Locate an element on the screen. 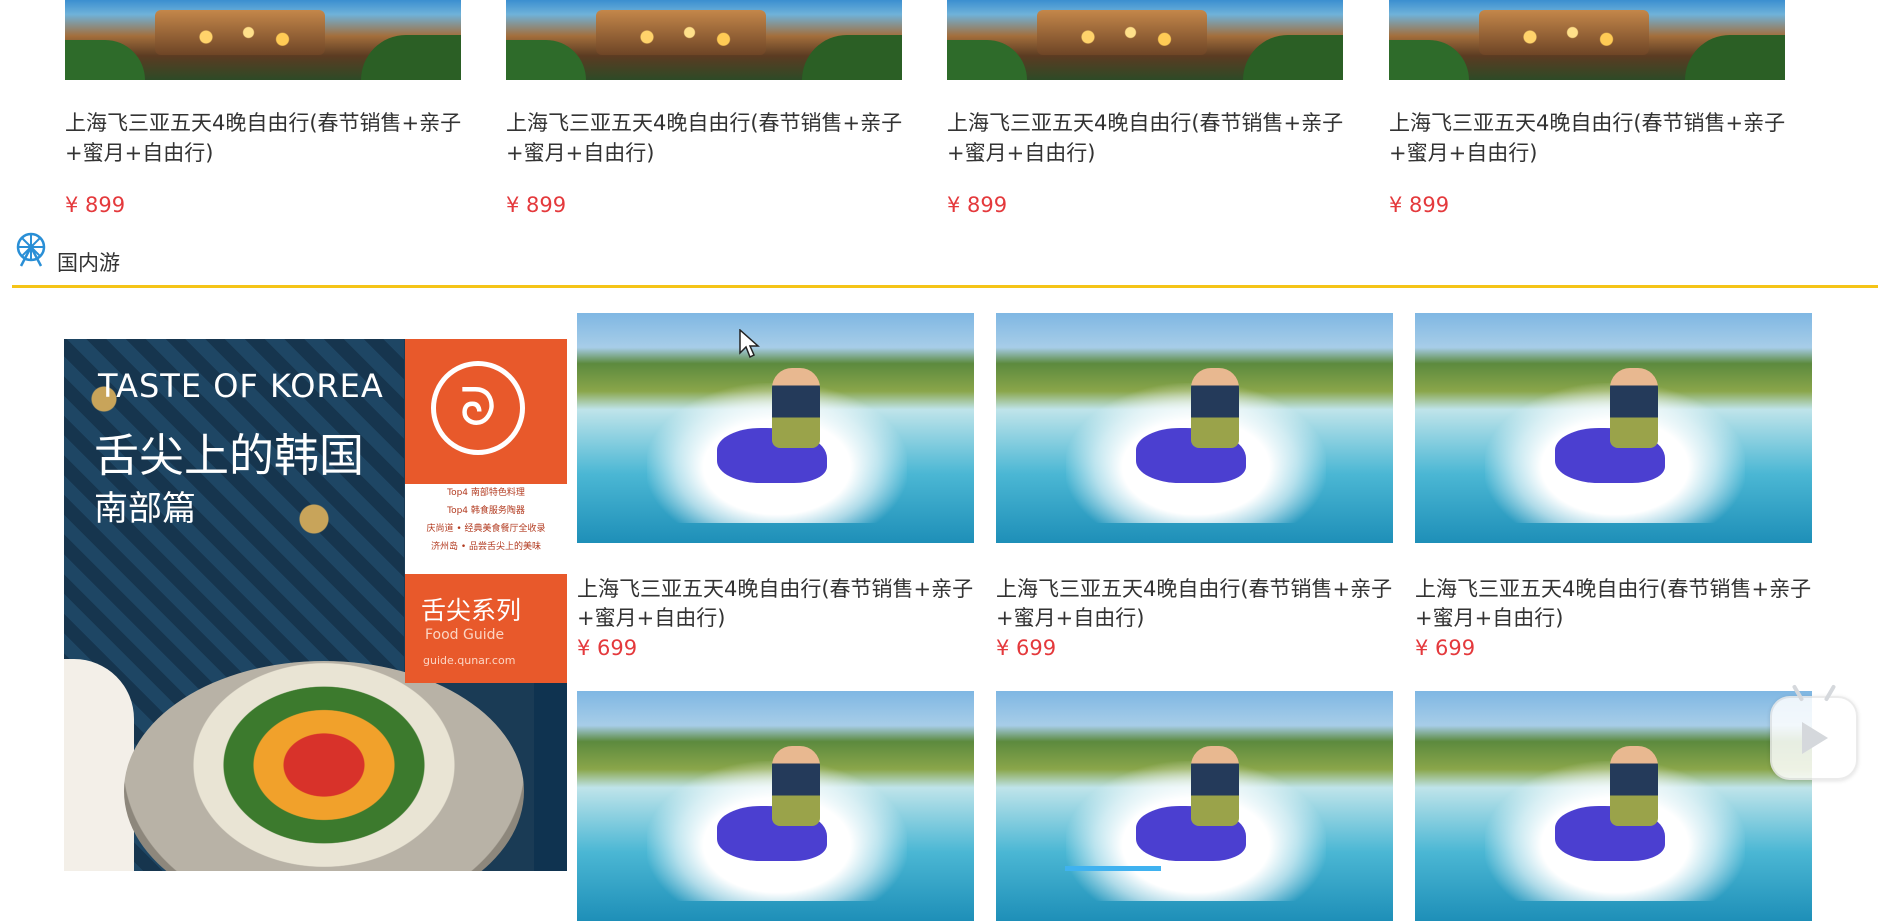 This screenshot has width=1895, height=921. banner-series: 舌尖系列 is located at coordinates (471, 610).